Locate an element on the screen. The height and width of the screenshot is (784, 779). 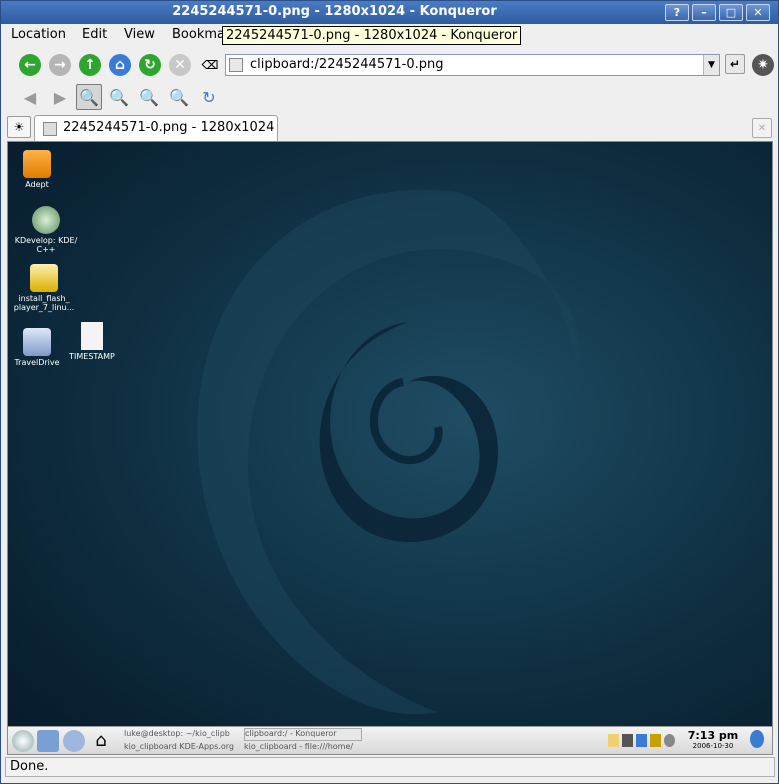
info-tray-icon is located at coordinates (757, 739).